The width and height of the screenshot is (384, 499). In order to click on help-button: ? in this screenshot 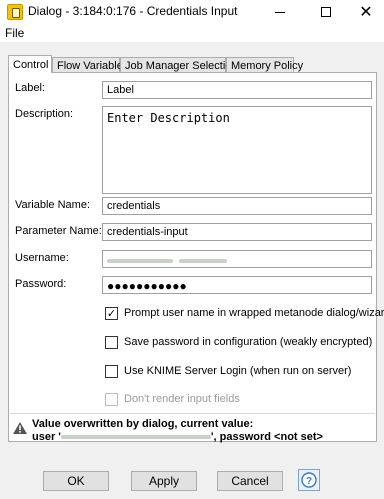, I will do `click(309, 480)`.